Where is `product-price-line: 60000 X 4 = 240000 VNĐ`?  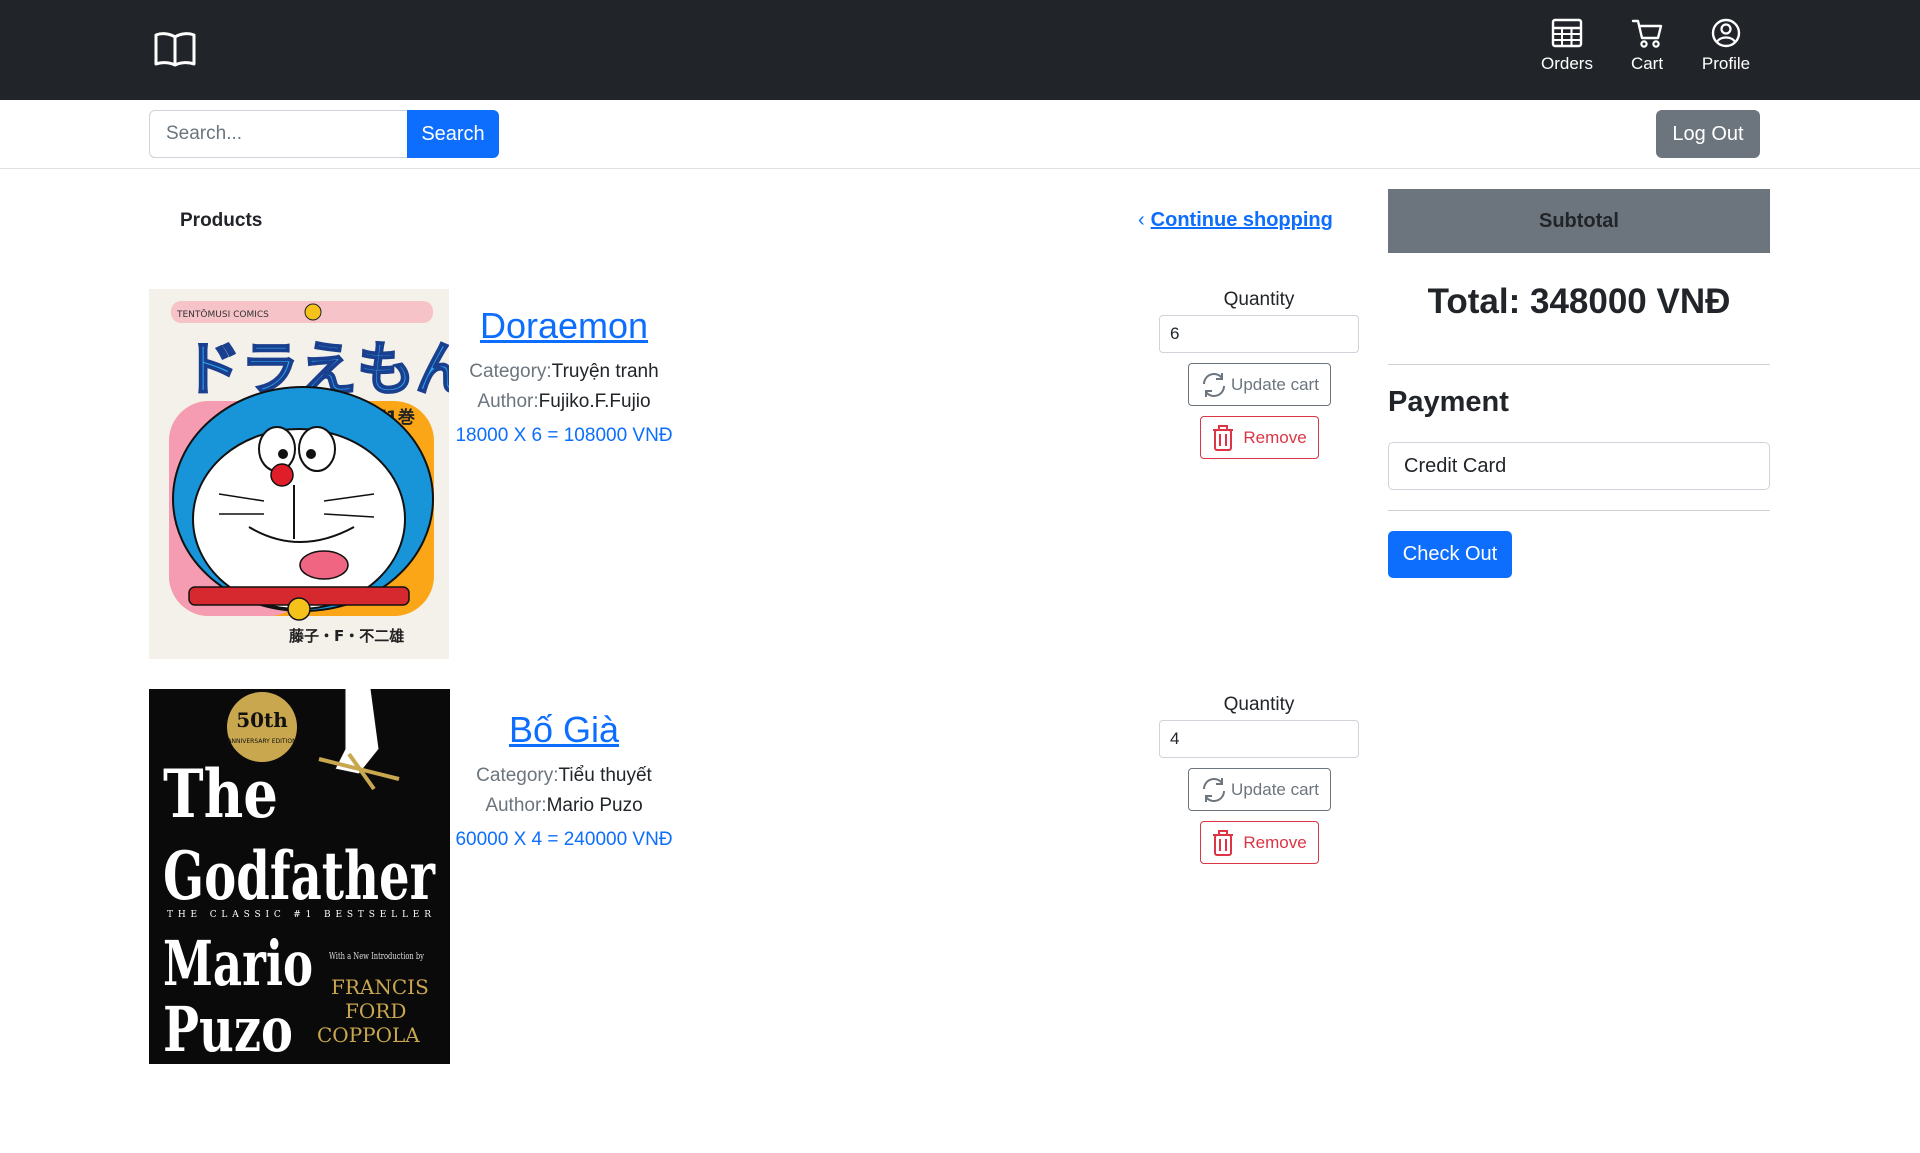 product-price-line: 60000 X 4 = 240000 VNĐ is located at coordinates (564, 839).